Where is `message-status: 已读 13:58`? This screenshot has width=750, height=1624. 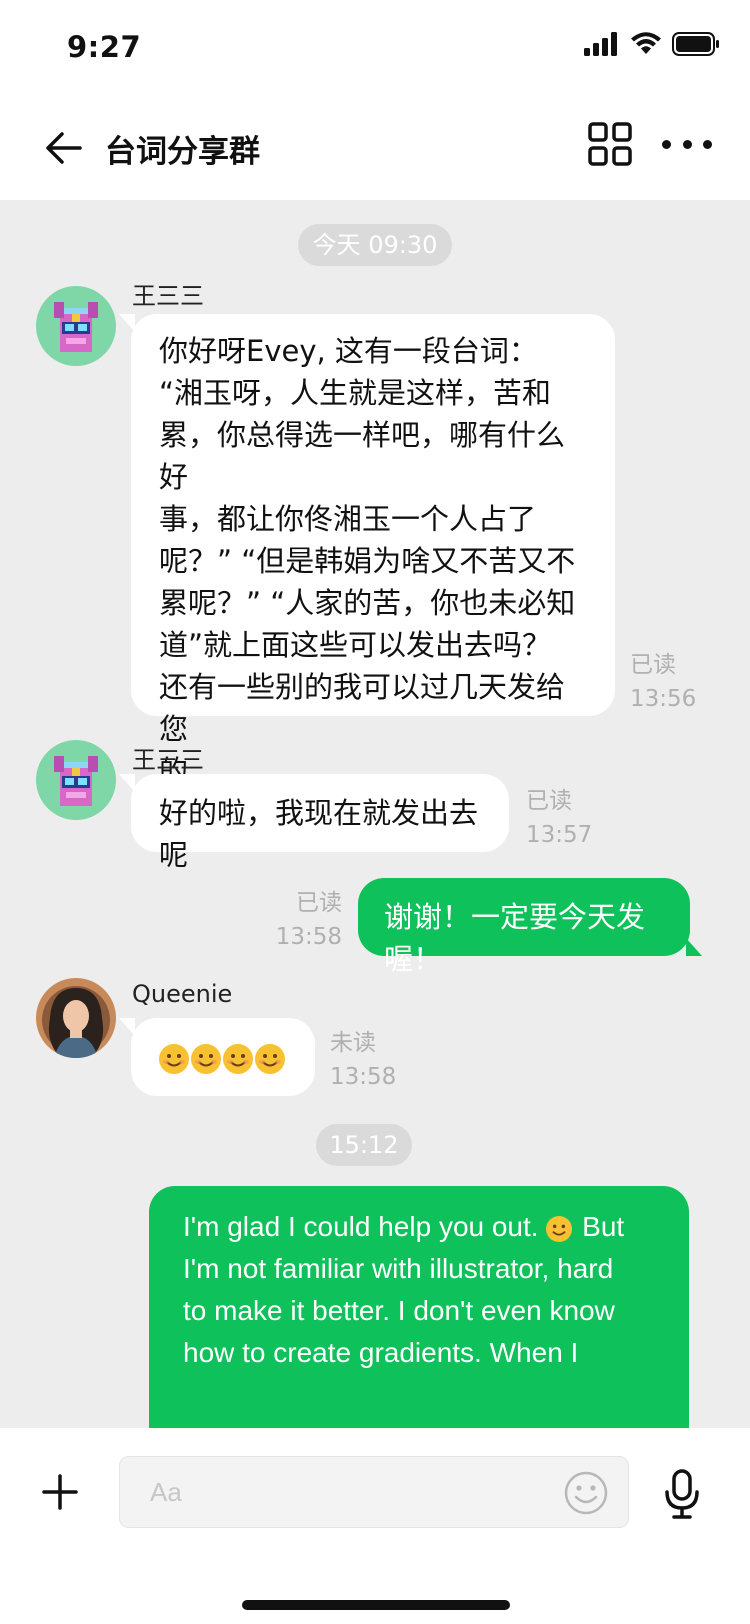 message-status: 已读 13:58 is located at coordinates (302, 920).